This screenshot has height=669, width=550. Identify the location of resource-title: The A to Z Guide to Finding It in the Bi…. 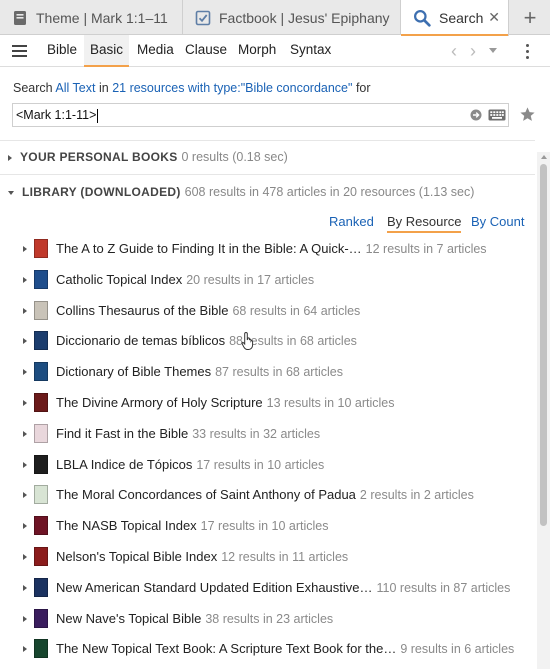
(271, 248).